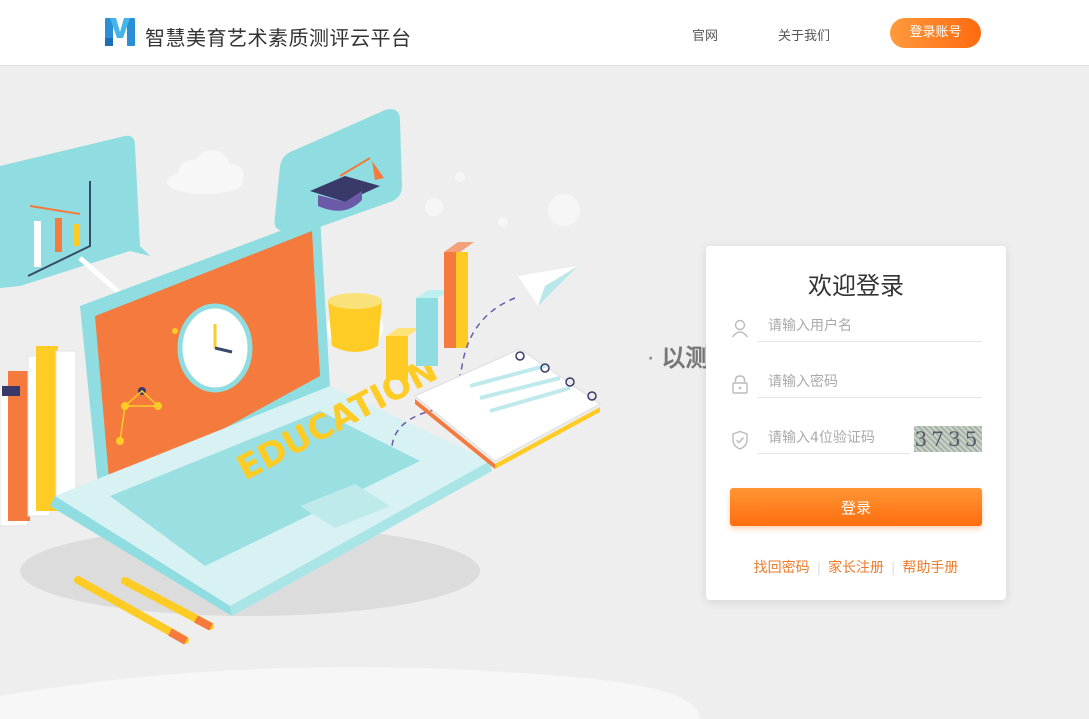 This screenshot has width=1089, height=719. What do you see at coordinates (870, 326) in the screenshot?
I see `username-input` at bounding box center [870, 326].